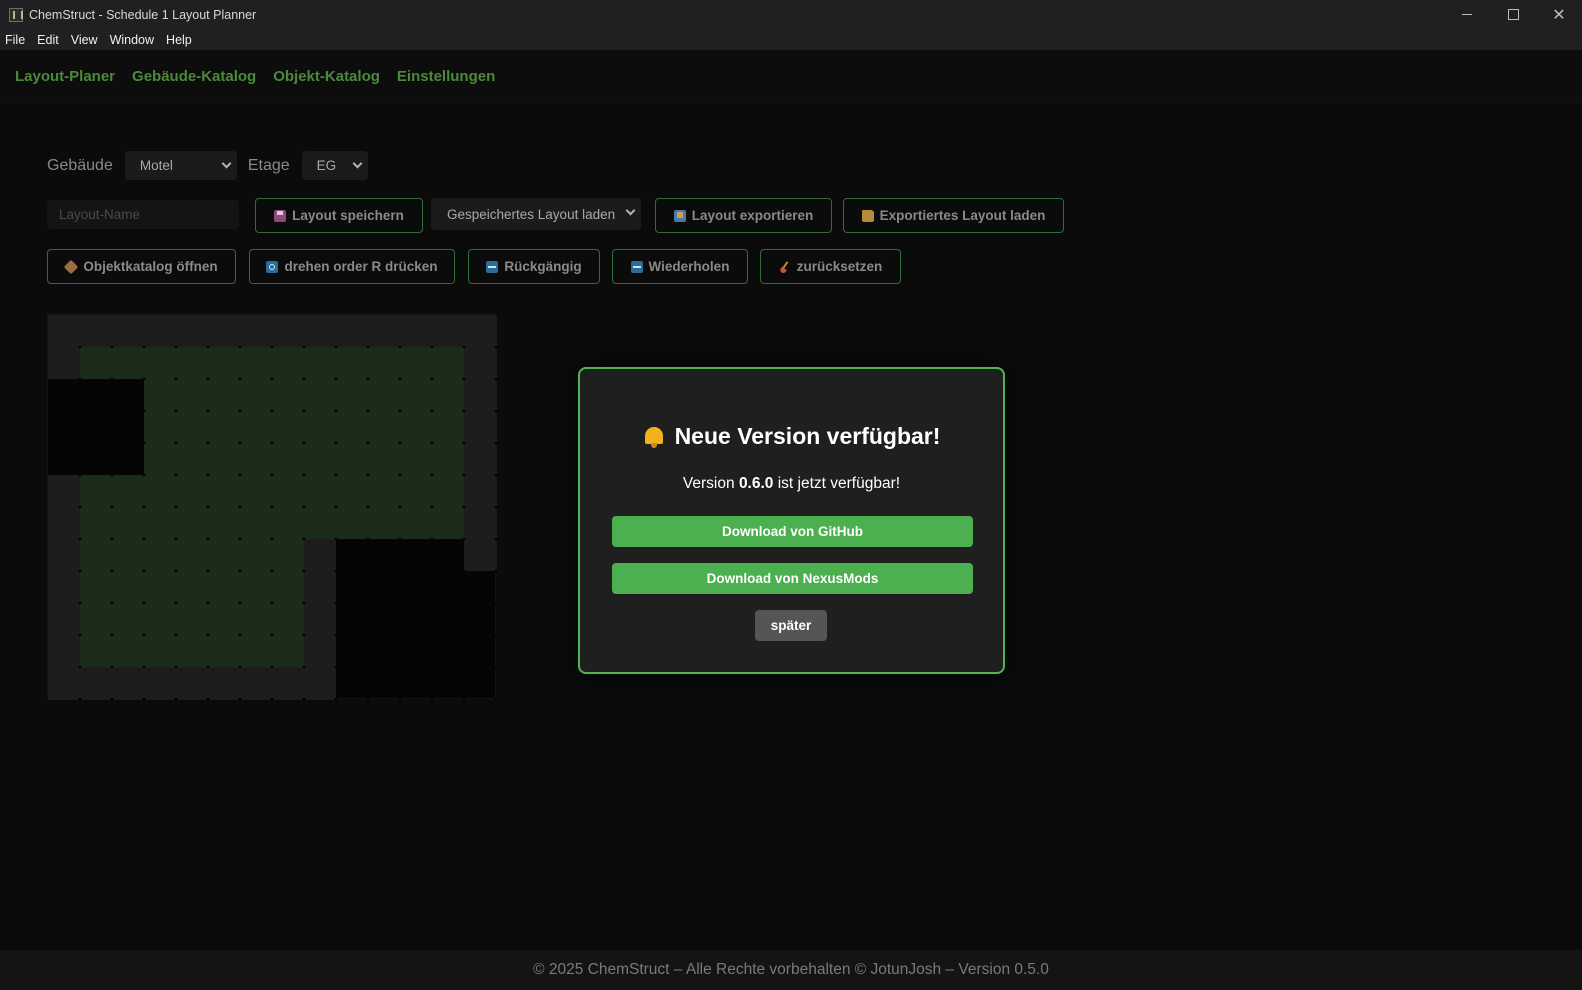 This screenshot has height=990, width=1582. I want to click on window-title: ChemStruct - Schedule 1 Layout Planner, so click(143, 14).